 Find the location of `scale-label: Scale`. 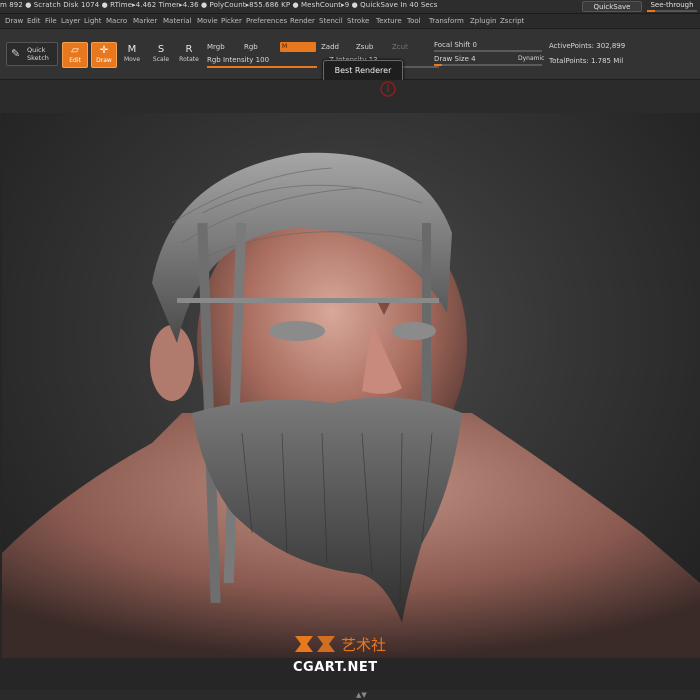

scale-label: Scale is located at coordinates (161, 59).